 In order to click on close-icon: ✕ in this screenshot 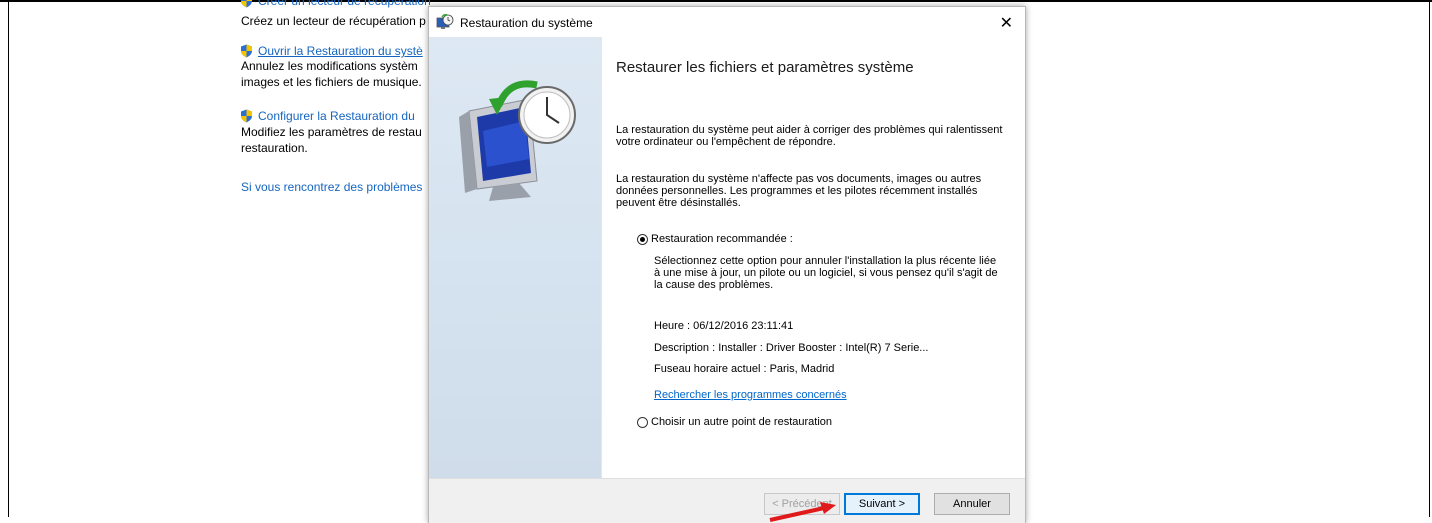, I will do `click(1006, 23)`.